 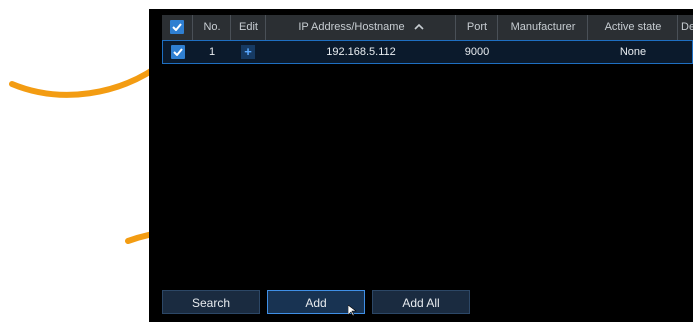 I want to click on column-no: No., so click(x=211, y=27).